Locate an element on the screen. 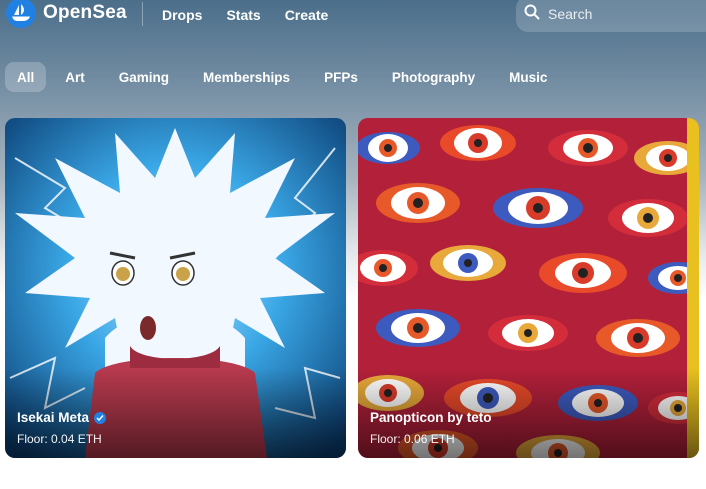 The width and height of the screenshot is (706, 489). nav-link-stats: Stats is located at coordinates (243, 15).